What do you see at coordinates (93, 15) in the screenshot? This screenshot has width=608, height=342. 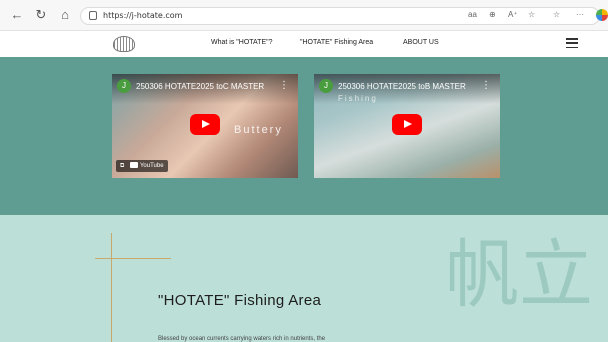 I see `lock-icon` at bounding box center [93, 15].